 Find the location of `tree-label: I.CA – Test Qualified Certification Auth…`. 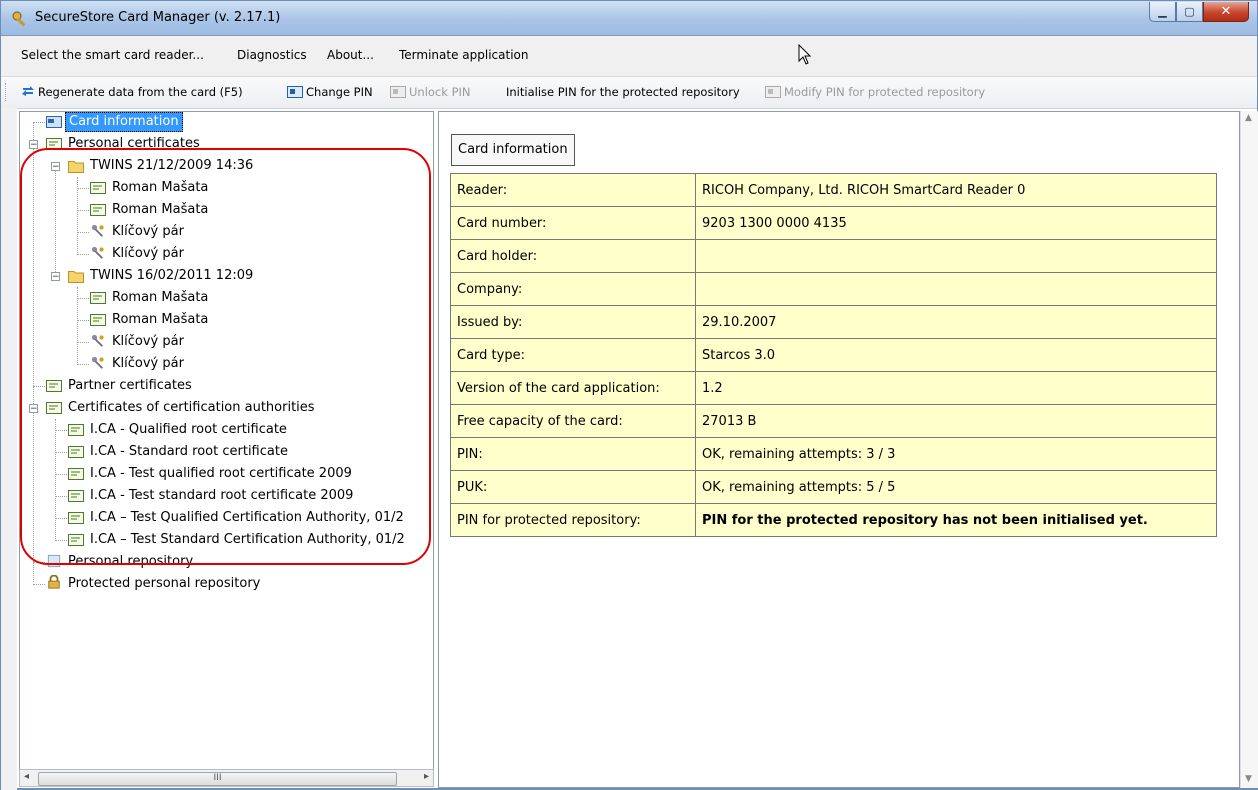

tree-label: I.CA – Test Qualified Certification Auth… is located at coordinates (247, 517).